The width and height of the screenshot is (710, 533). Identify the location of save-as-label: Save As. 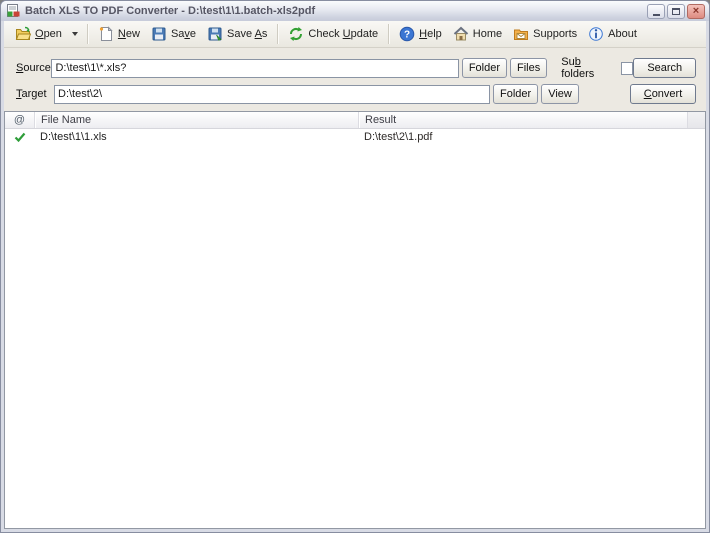
(247, 34).